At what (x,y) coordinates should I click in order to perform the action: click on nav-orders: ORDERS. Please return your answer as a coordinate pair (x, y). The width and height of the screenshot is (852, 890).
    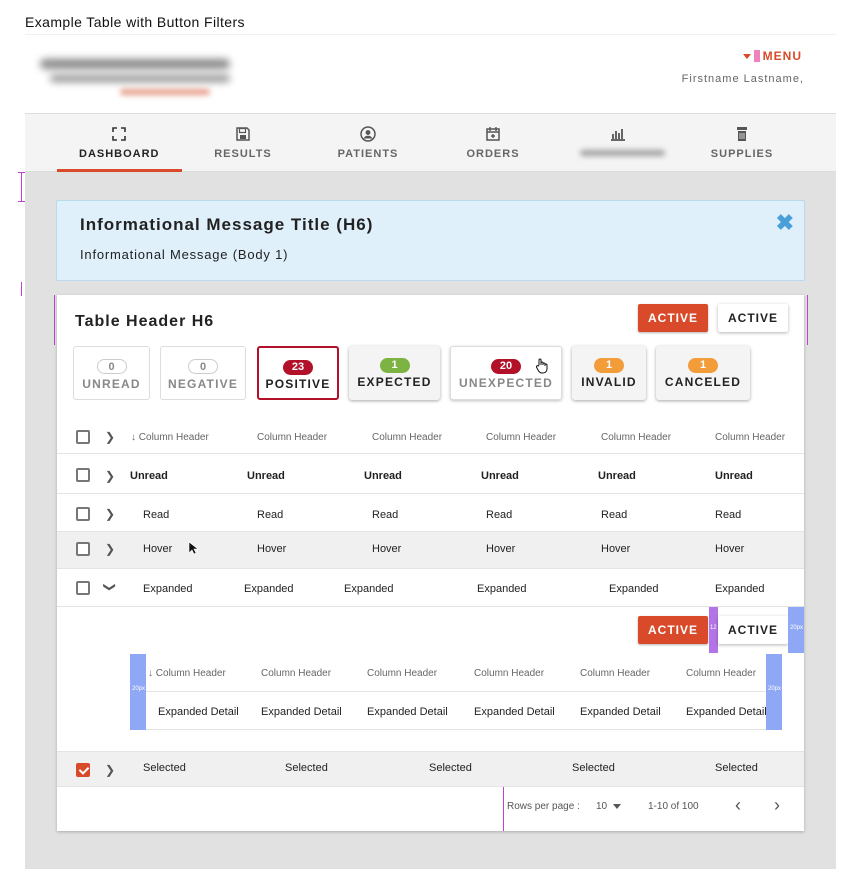
    Looking at the image, I should click on (493, 143).